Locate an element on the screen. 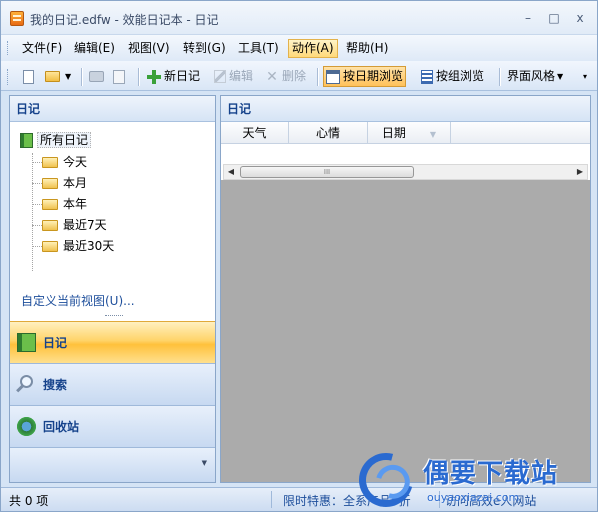  tree-item-this-month: 本月 is located at coordinates (59, 183).